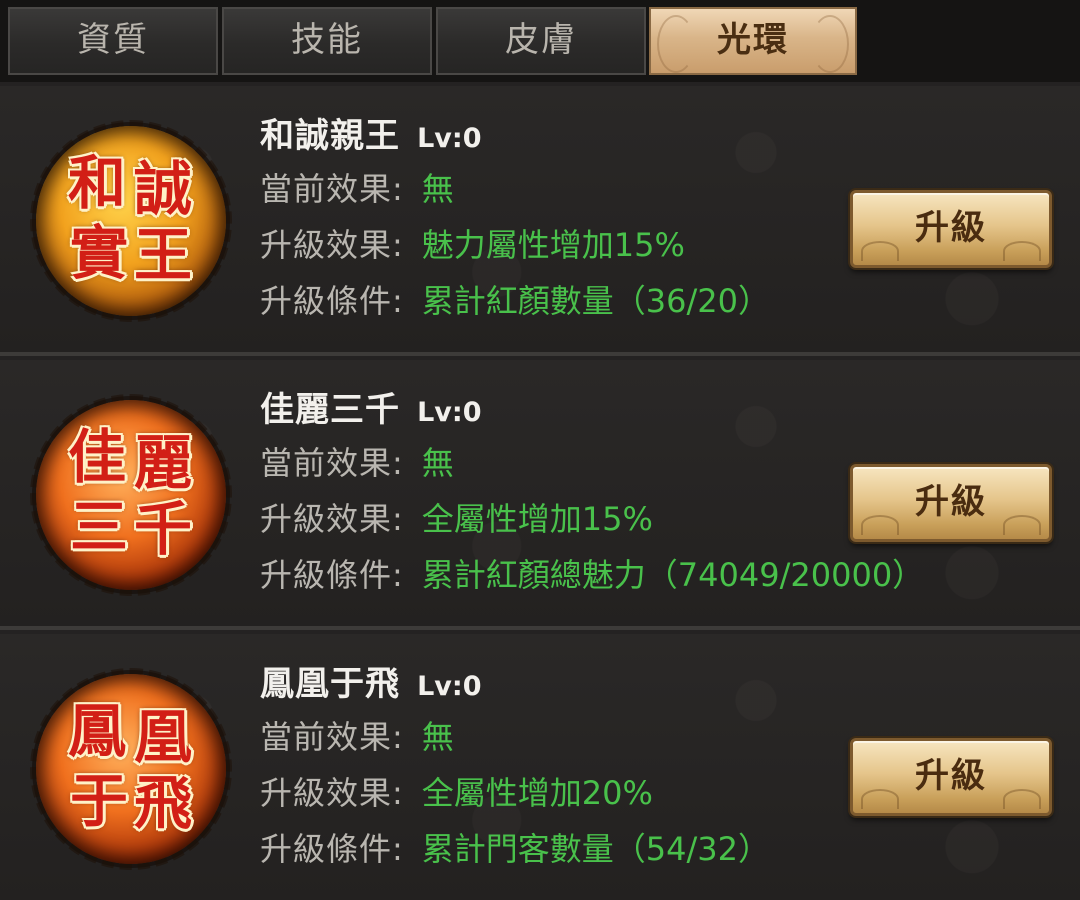 This screenshot has width=1080, height=900. What do you see at coordinates (131, 769) in the screenshot?
I see `aura-emblem-icon: 鳳 凰 于 飛` at bounding box center [131, 769].